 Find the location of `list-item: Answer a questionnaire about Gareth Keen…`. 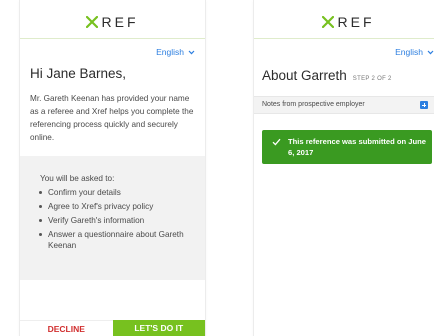

list-item: Answer a questionnaire about Gareth Keen… is located at coordinates (118, 240).